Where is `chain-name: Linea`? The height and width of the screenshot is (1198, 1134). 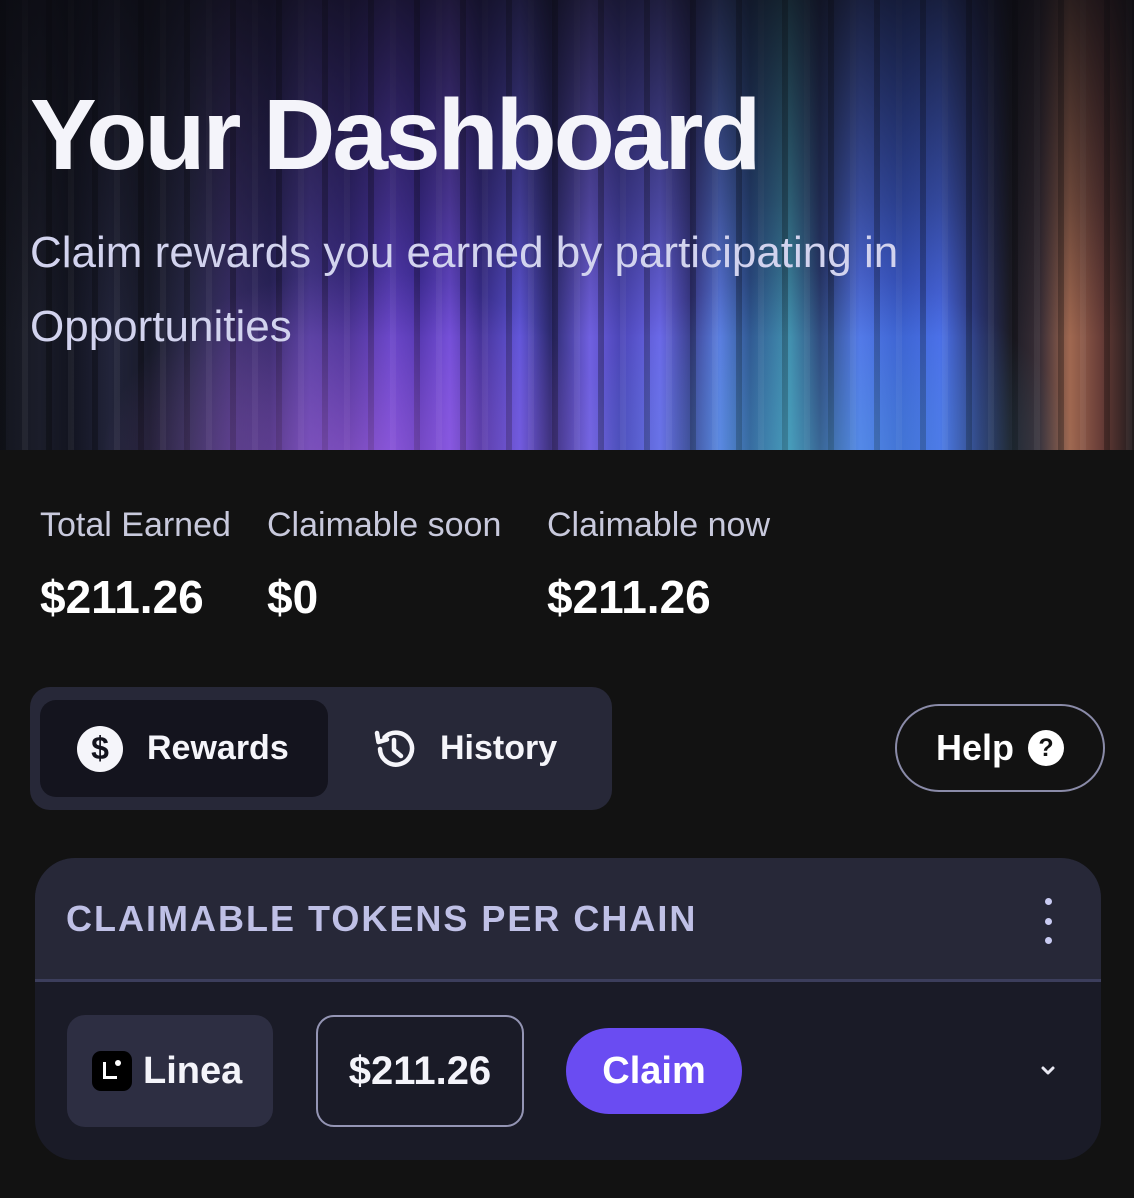 chain-name: Linea is located at coordinates (193, 1070).